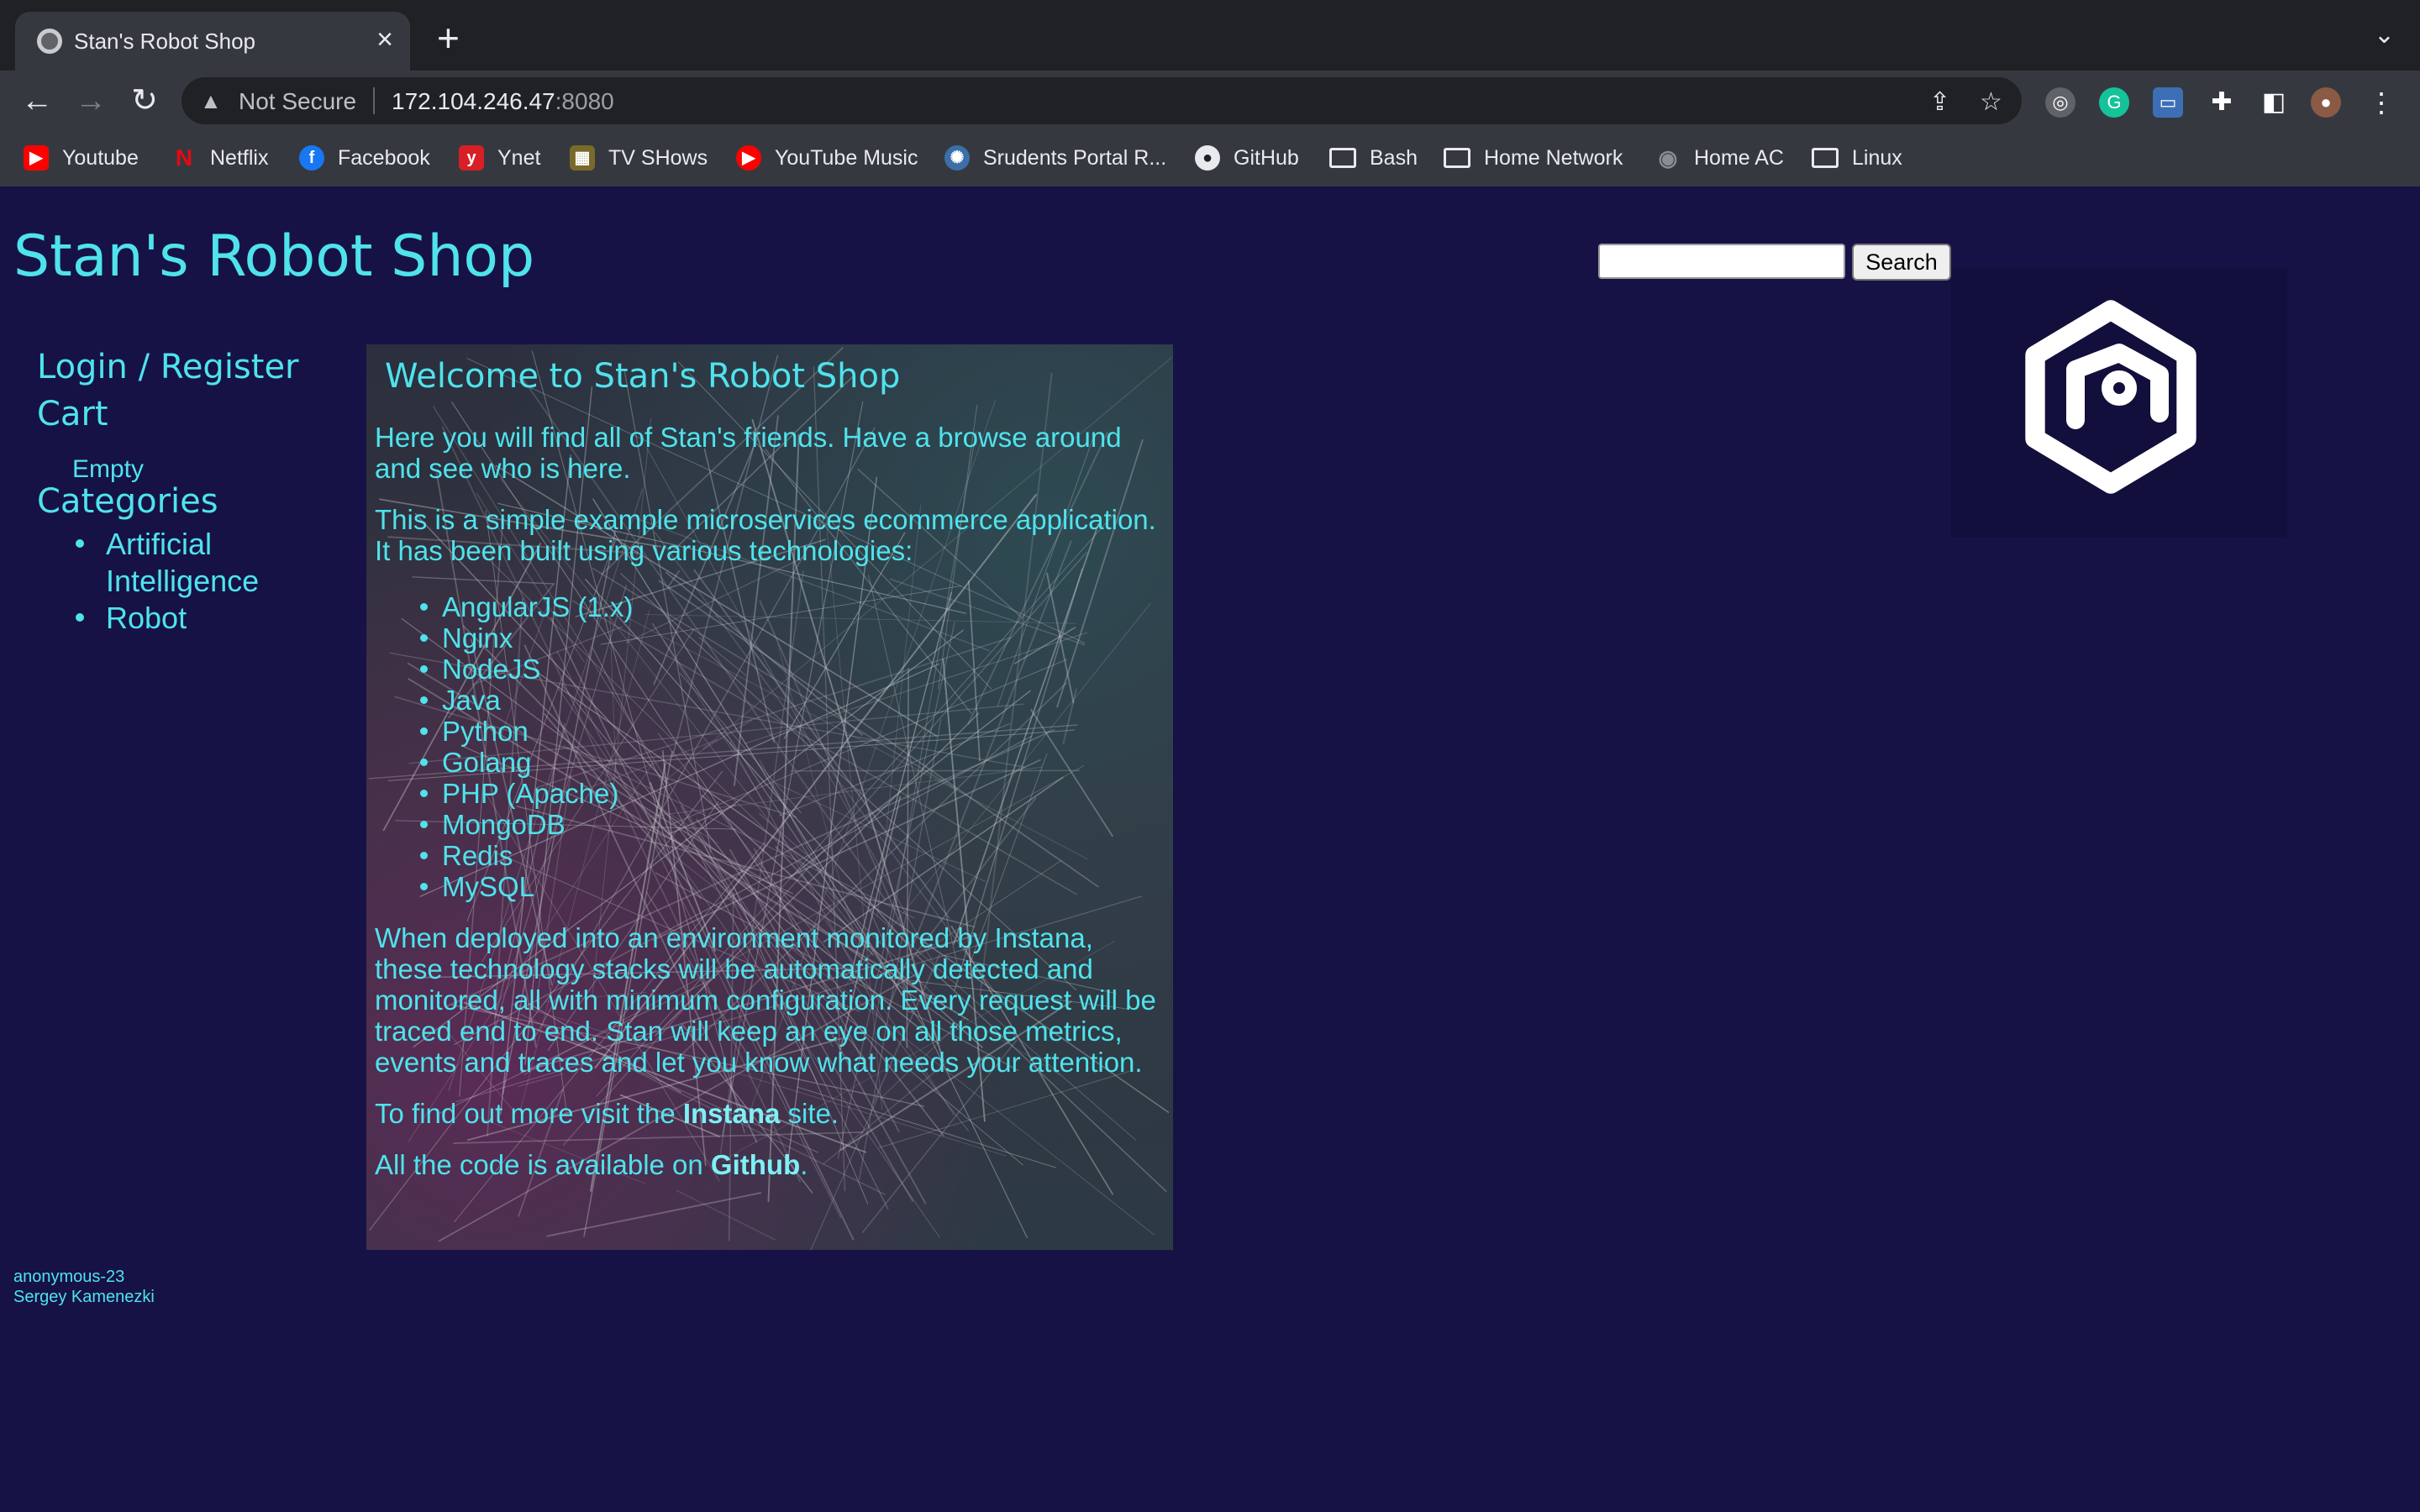 The width and height of the screenshot is (2420, 1512). What do you see at coordinates (793, 886) in the screenshot?
I see `list-item: MySQL` at bounding box center [793, 886].